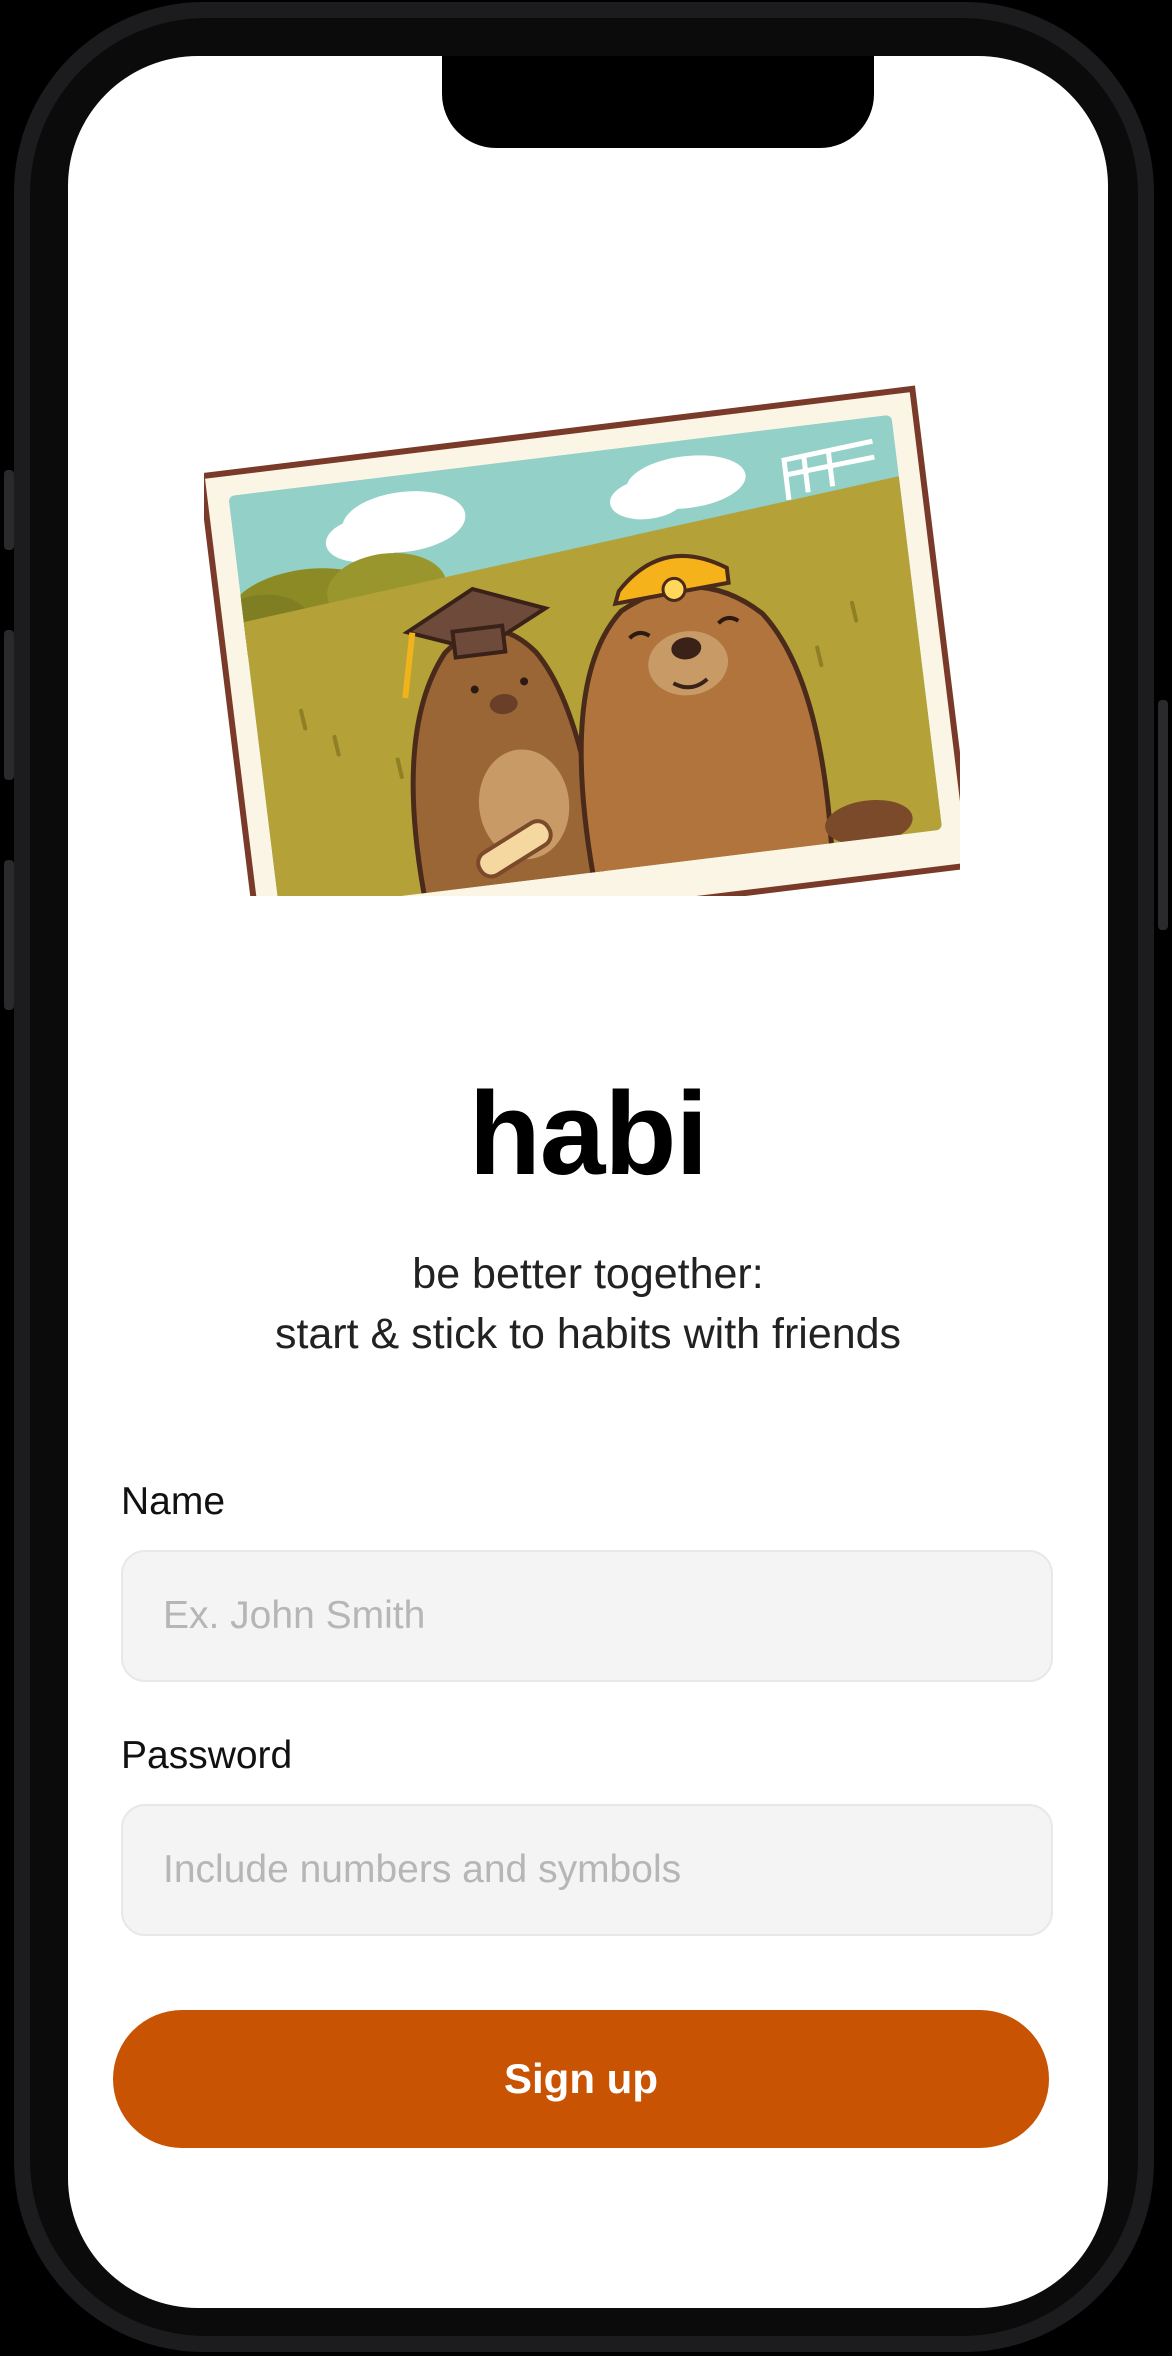  What do you see at coordinates (588, 1134) in the screenshot?
I see `app-title: habi` at bounding box center [588, 1134].